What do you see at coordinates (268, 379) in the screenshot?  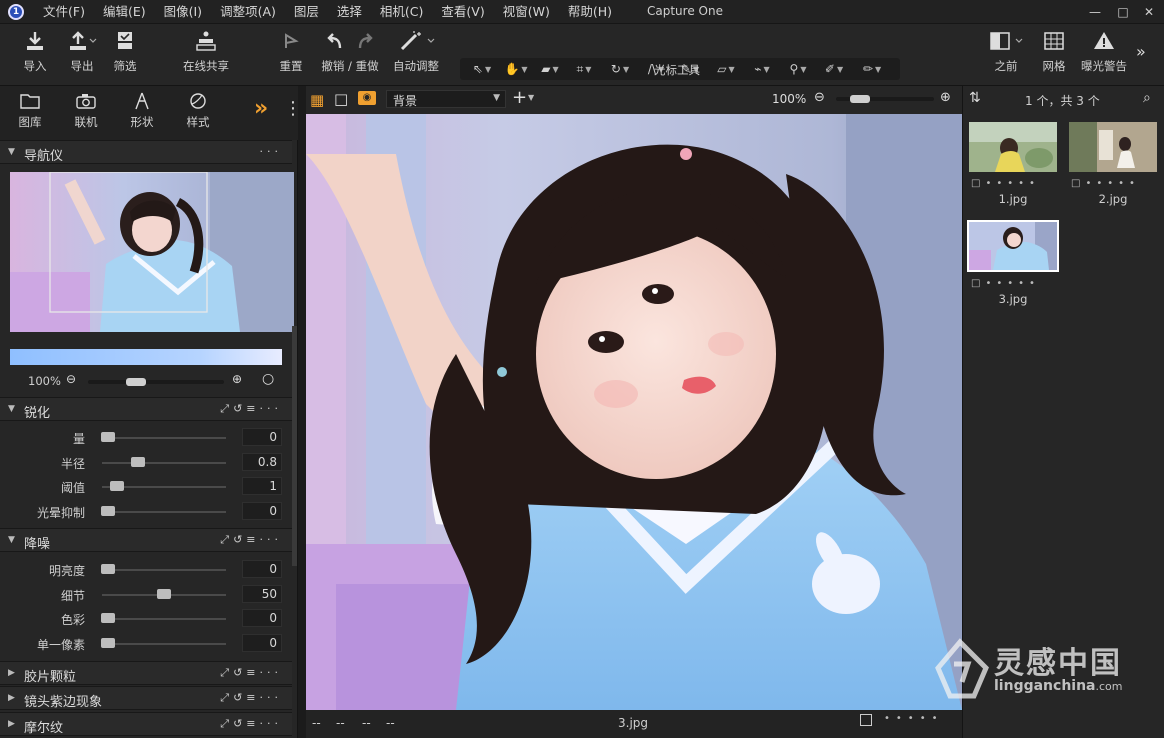 I see `zoom-fit-icon: ○` at bounding box center [268, 379].